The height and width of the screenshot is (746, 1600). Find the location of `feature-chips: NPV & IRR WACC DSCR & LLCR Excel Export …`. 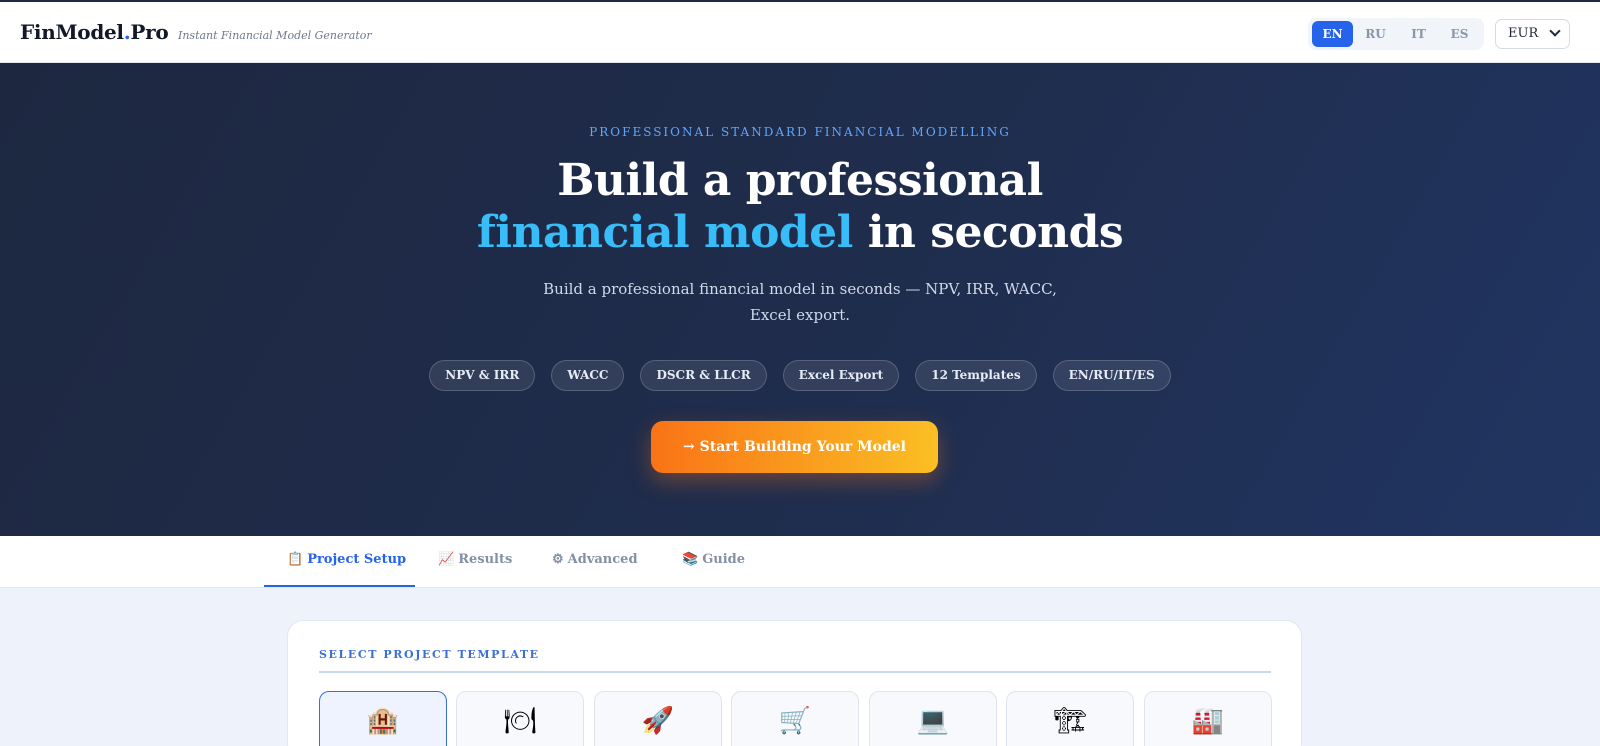

feature-chips: NPV & IRR WACC DSCR & LLCR Excel Export … is located at coordinates (800, 375).